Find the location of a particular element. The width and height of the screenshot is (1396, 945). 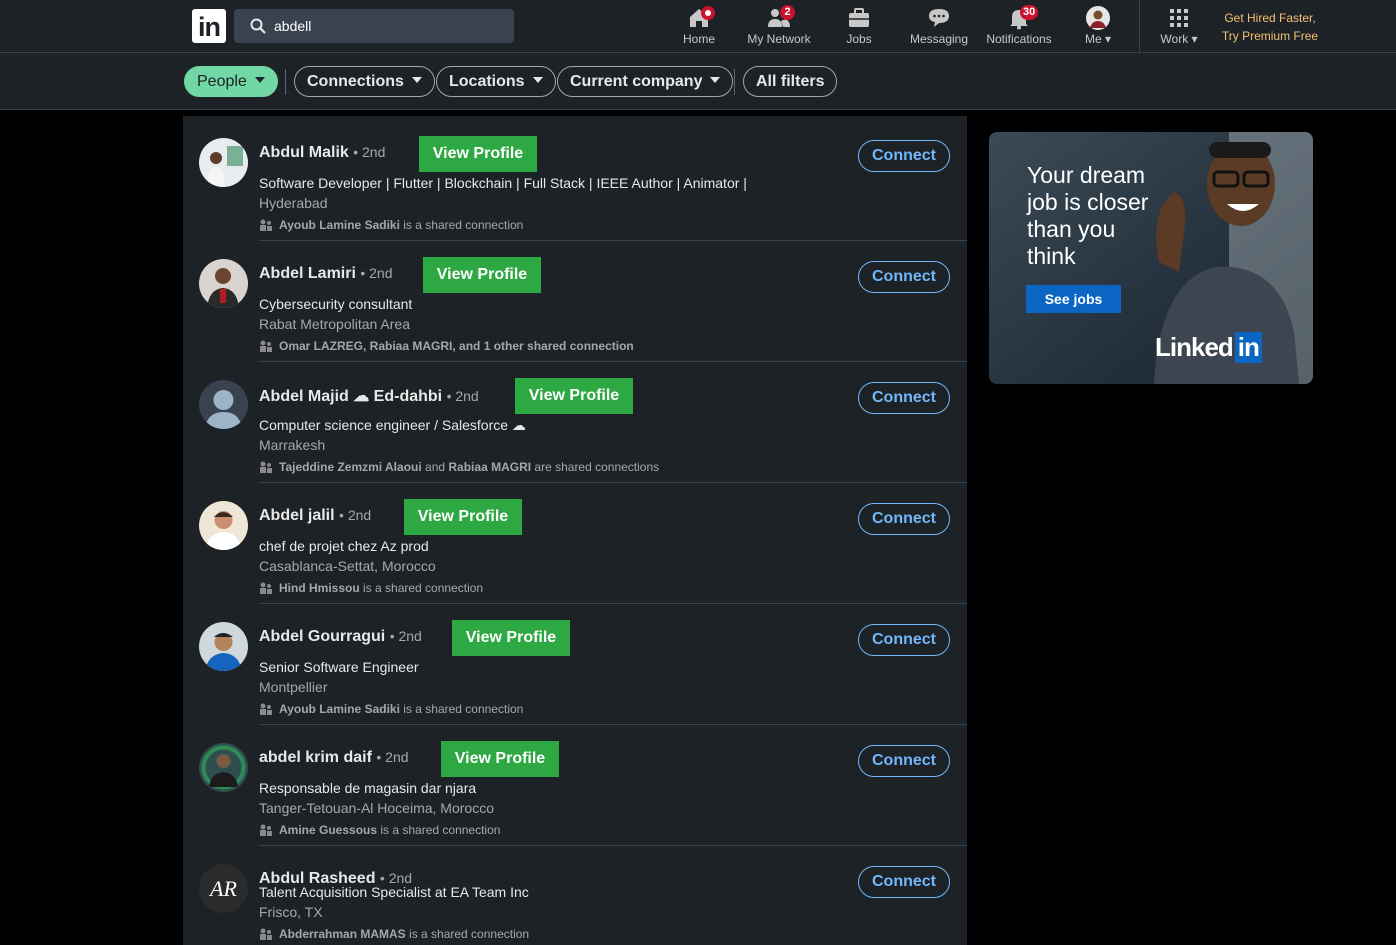

result-location: Montpellier is located at coordinates (293, 687).